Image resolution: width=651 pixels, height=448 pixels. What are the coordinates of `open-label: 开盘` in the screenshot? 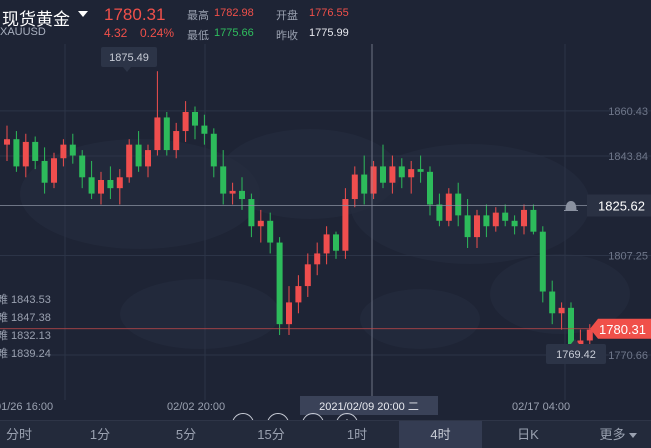 It's located at (287, 16).